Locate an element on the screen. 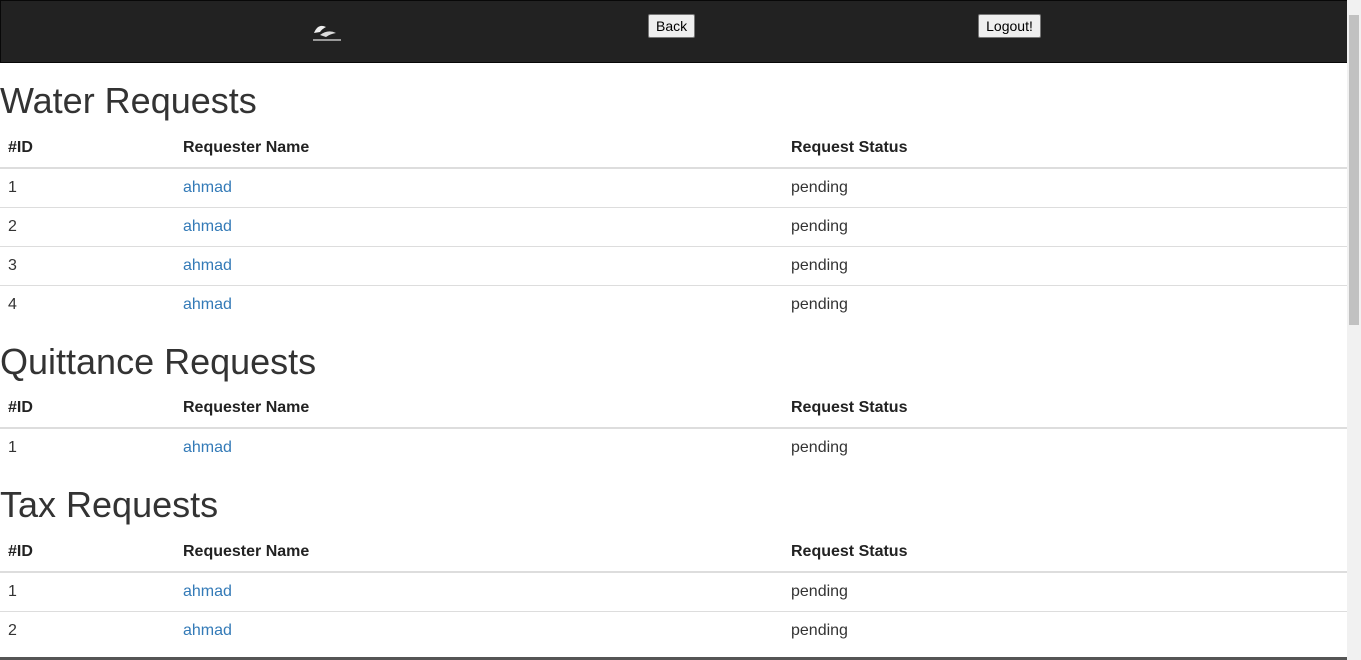 The width and height of the screenshot is (1361, 660). scrollbar-thumb is located at coordinates (1354, 170).